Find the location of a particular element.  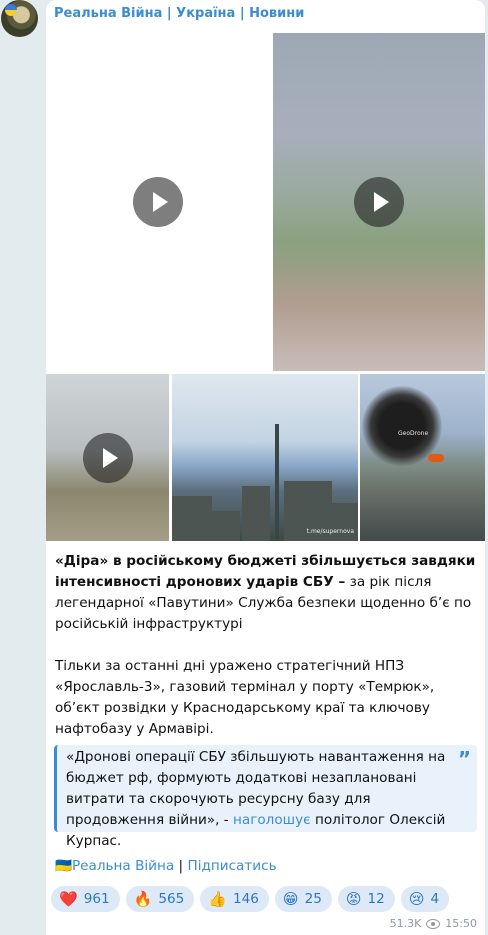

reaction-count: 146 is located at coordinates (245, 899).